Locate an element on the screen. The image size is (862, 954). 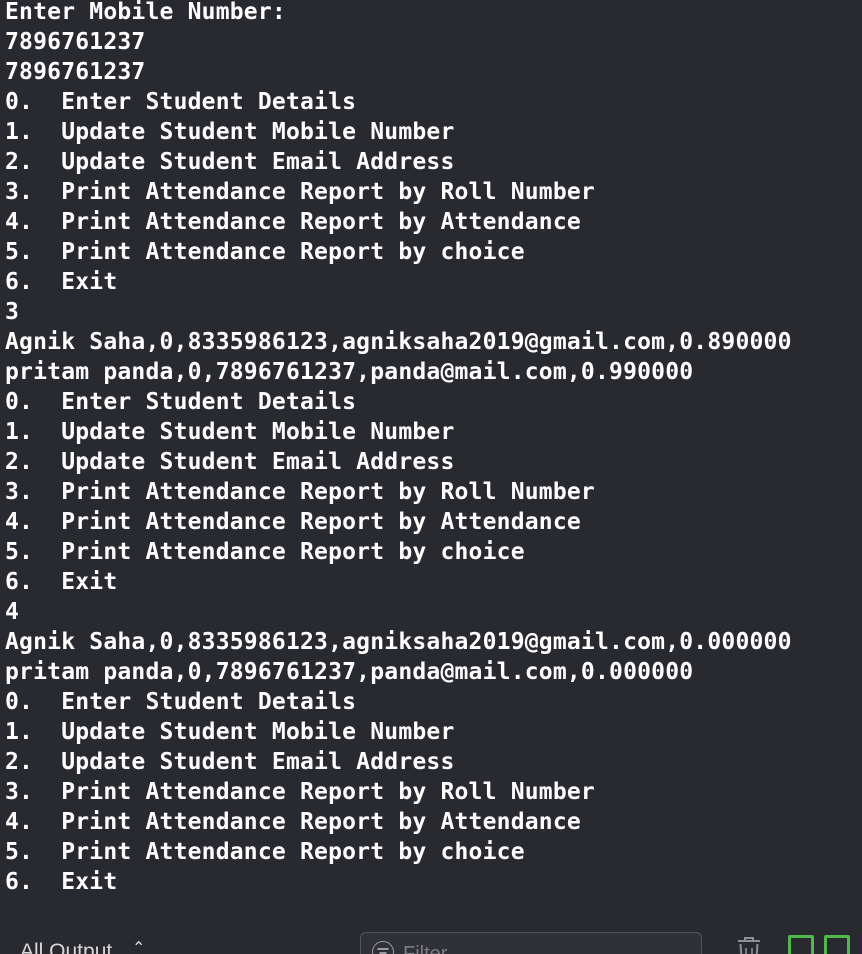
left-pane-icon is located at coordinates (801, 944).